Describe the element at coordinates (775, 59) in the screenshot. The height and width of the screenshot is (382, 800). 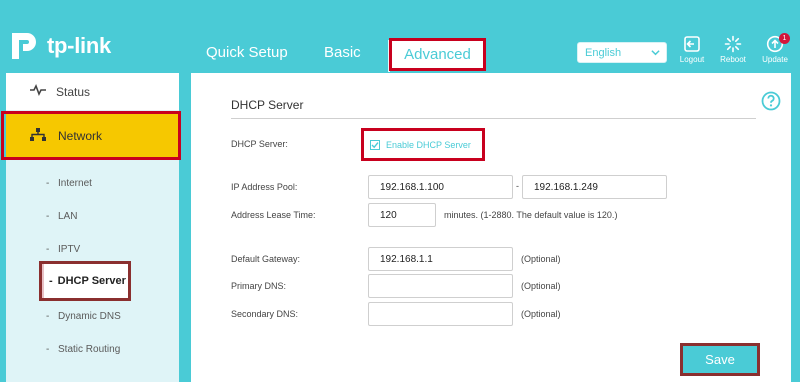
I see `update-label: Update` at that location.